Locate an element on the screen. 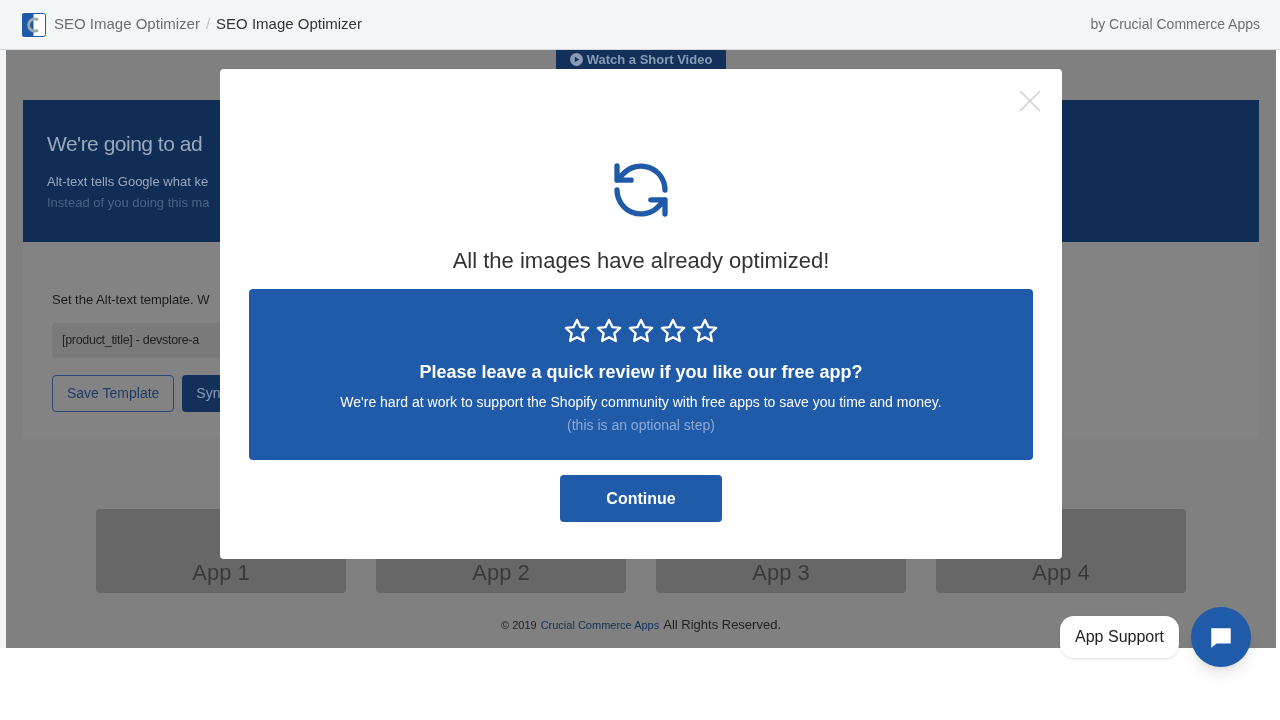  modal-title: All the images have already optimized! is located at coordinates (641, 261).